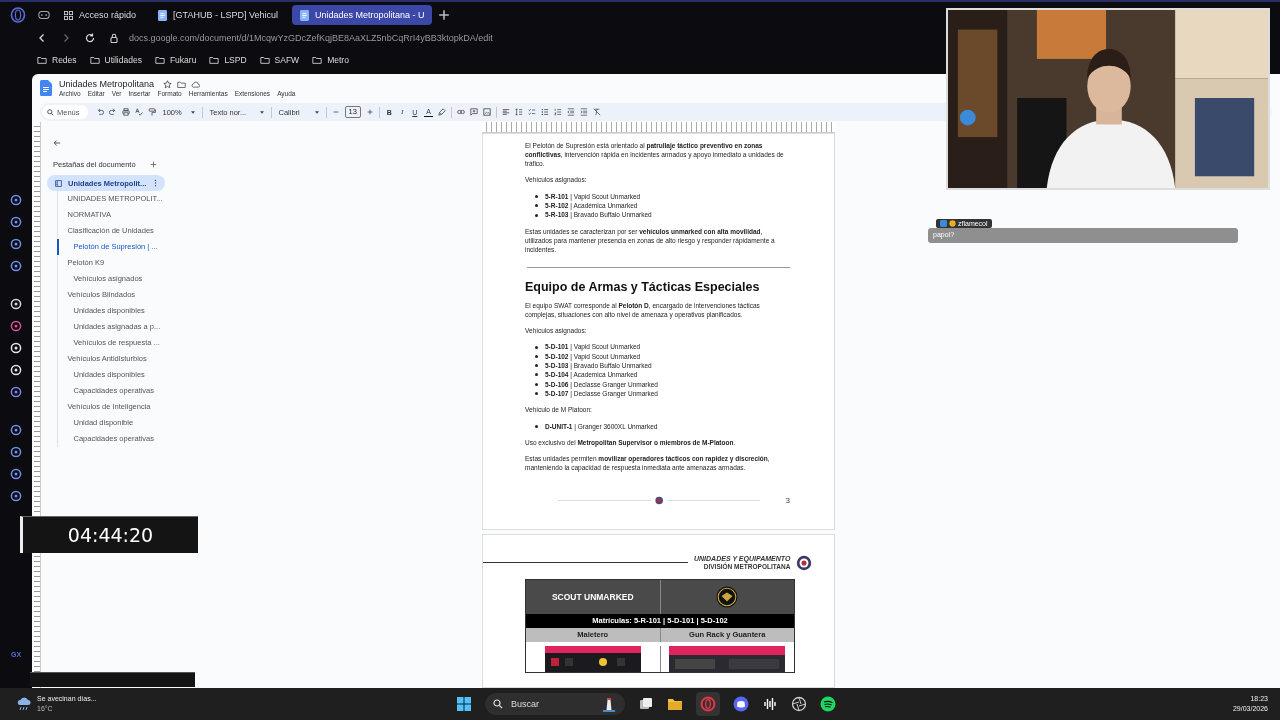 Image resolution: width=1280 pixels, height=720 pixels. I want to click on more-icon, so click(155, 183).